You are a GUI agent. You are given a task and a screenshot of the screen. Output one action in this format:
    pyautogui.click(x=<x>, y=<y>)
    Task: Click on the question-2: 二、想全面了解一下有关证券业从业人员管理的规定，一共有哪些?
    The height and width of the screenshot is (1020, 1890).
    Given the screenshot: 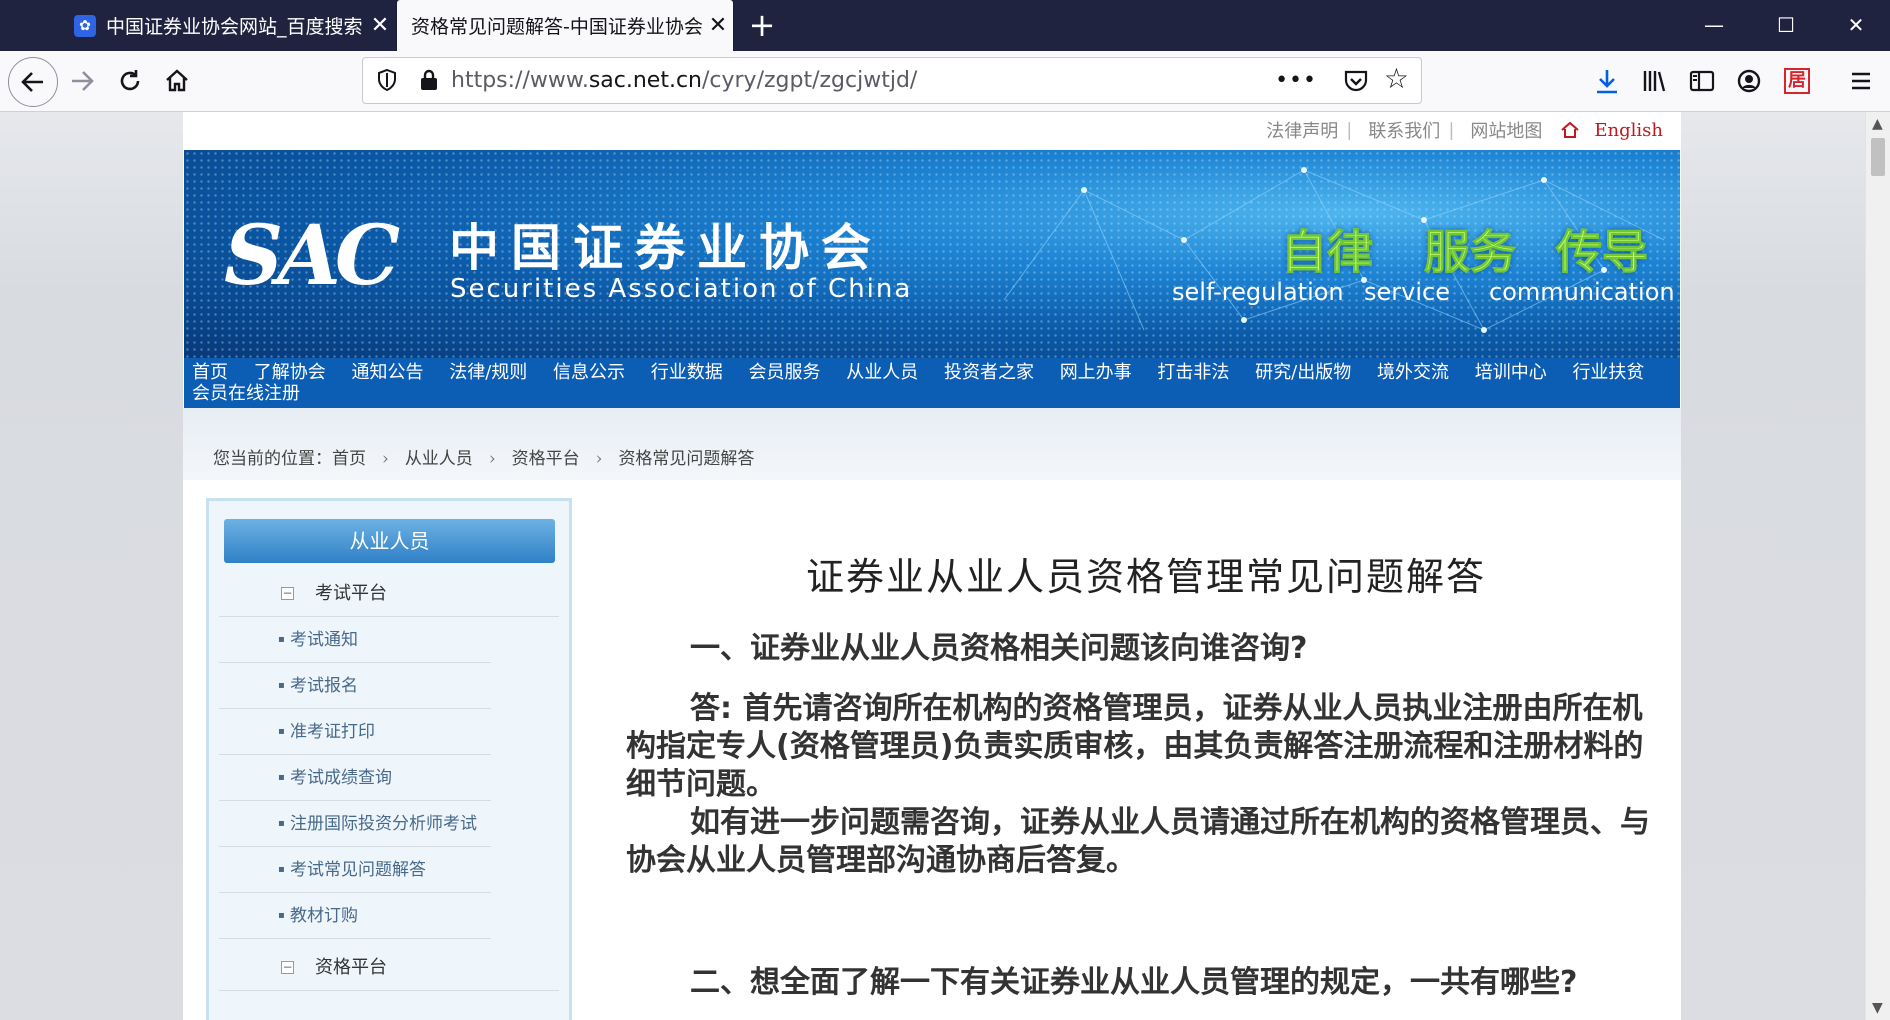 What is the action you would take?
    pyautogui.click(x=1134, y=982)
    